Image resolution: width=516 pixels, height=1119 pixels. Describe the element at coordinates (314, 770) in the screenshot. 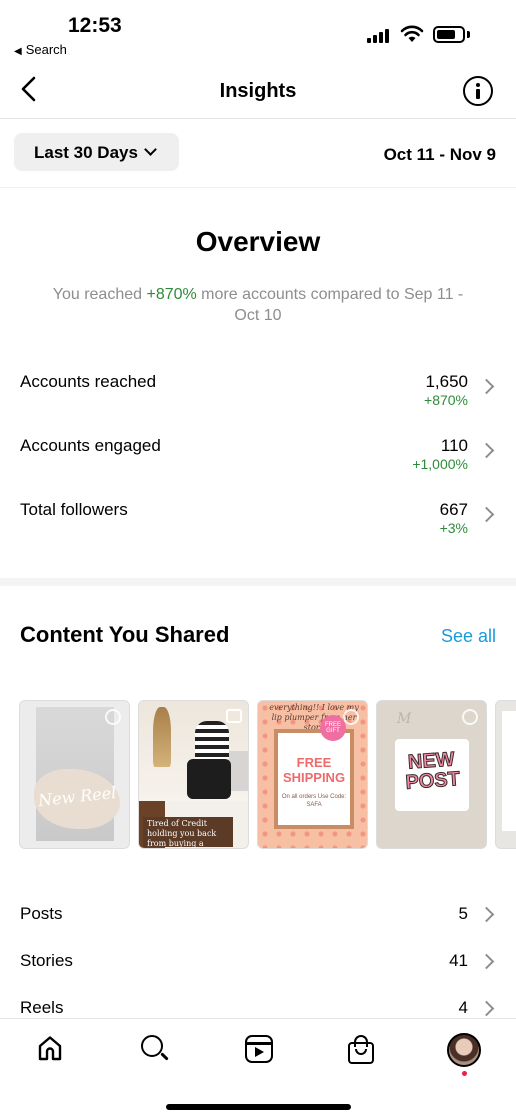

I see `thumbnail-text: FREE SHIPPING` at that location.